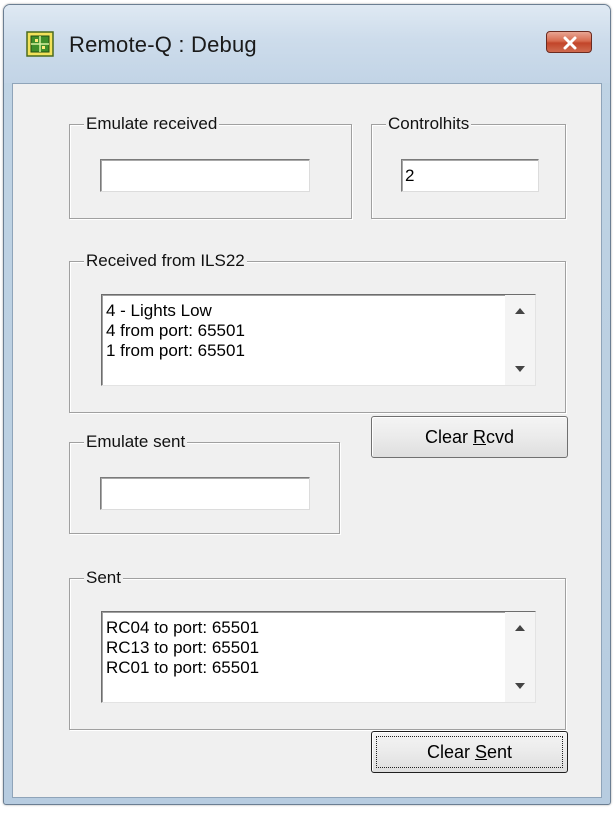 This screenshot has height=813, width=616. I want to click on close-button, so click(569, 42).